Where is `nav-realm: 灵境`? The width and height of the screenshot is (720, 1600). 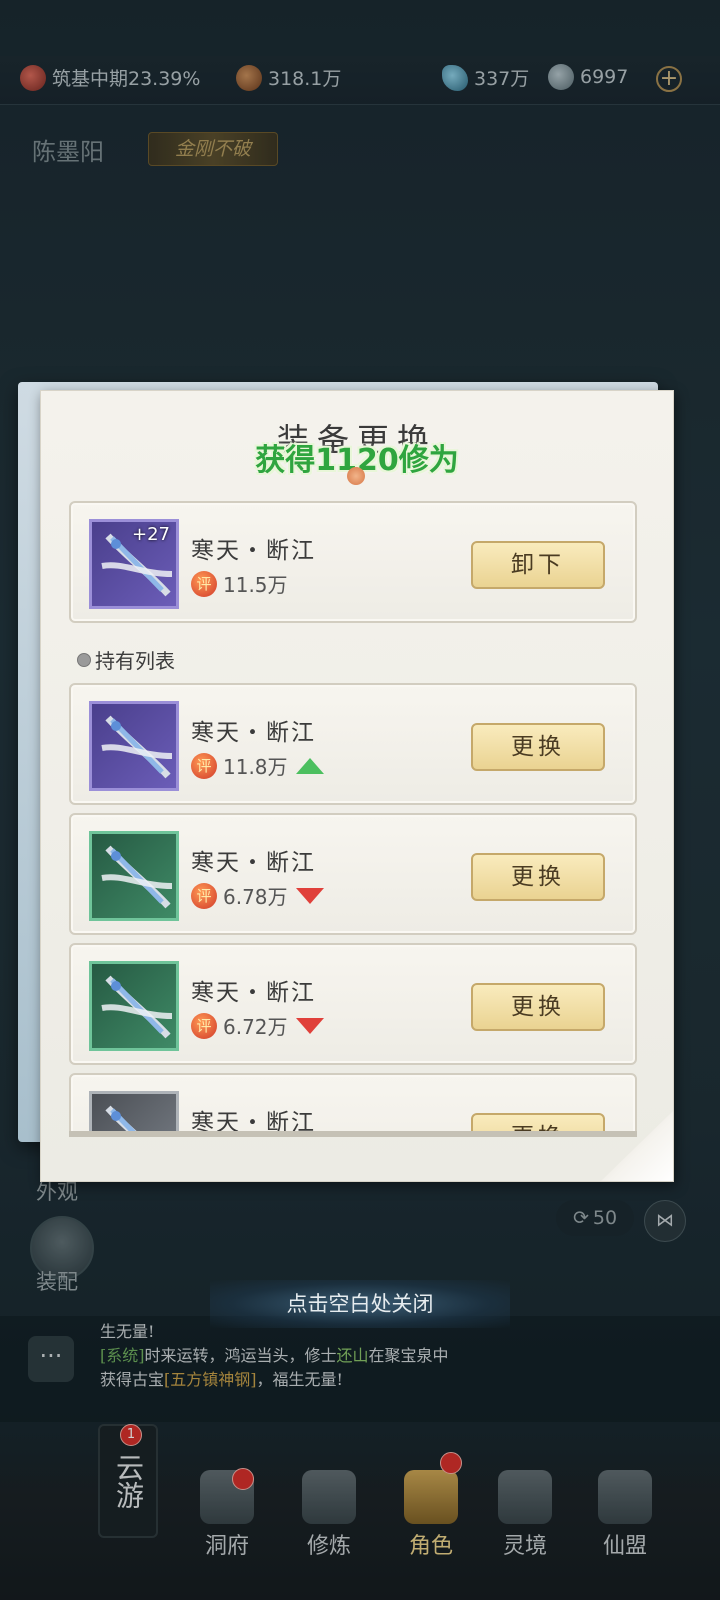
nav-realm: 灵境 is located at coordinates (525, 1515).